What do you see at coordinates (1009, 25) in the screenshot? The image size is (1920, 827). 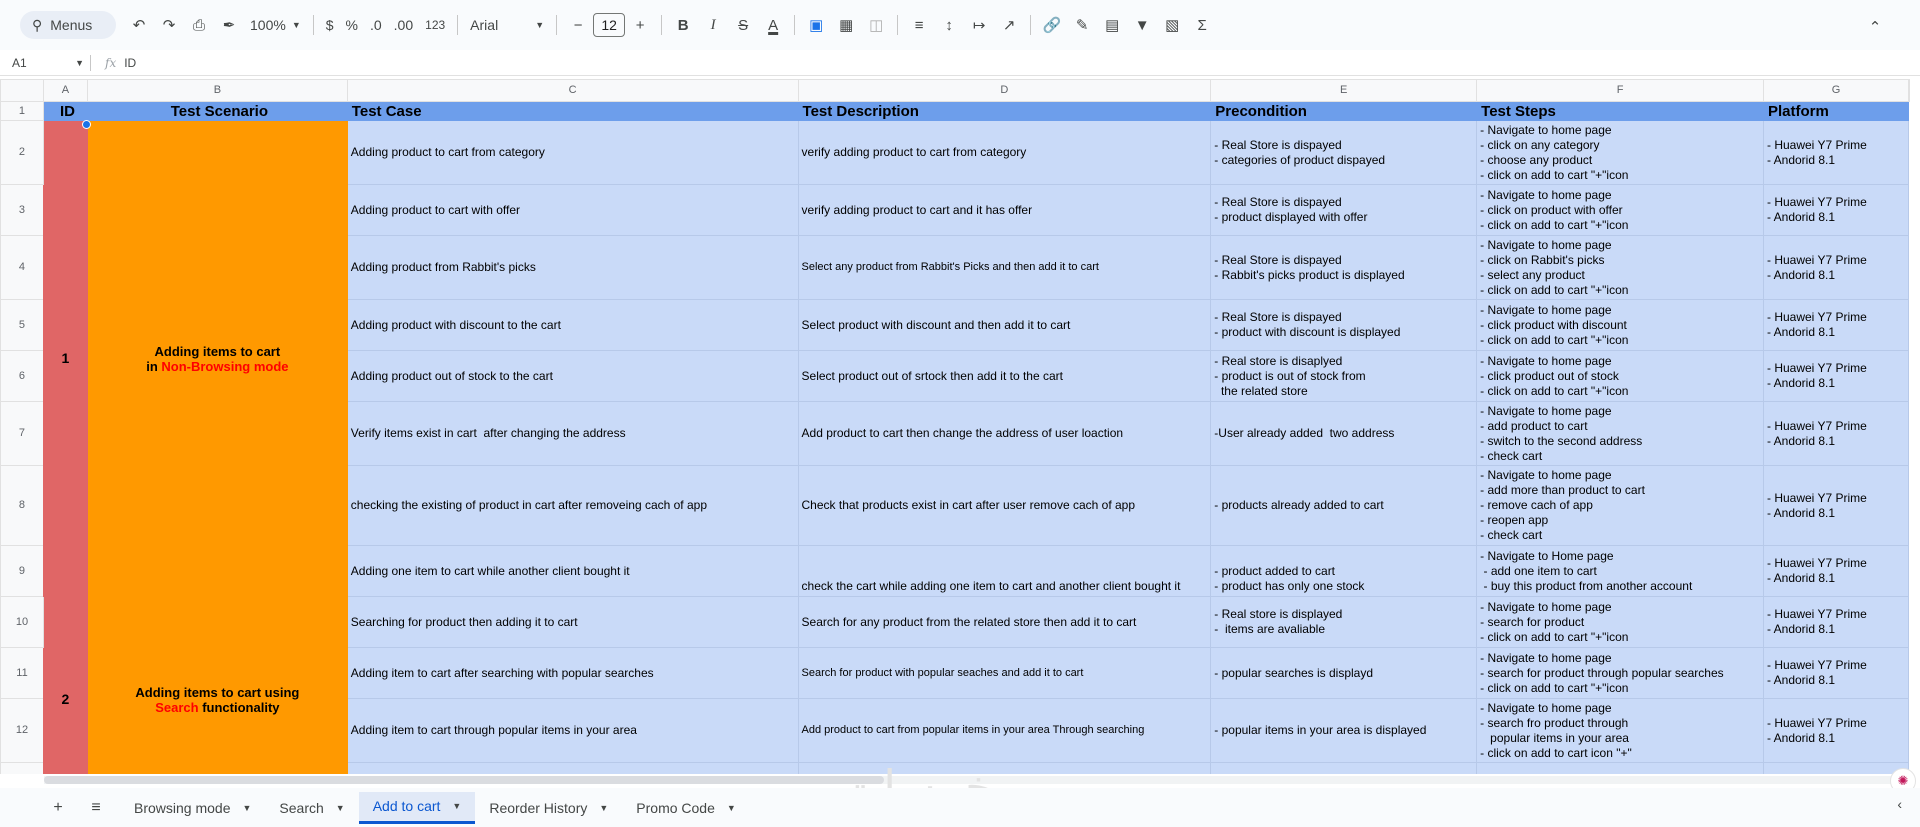 I see `text-rotation-icon: ↗` at bounding box center [1009, 25].